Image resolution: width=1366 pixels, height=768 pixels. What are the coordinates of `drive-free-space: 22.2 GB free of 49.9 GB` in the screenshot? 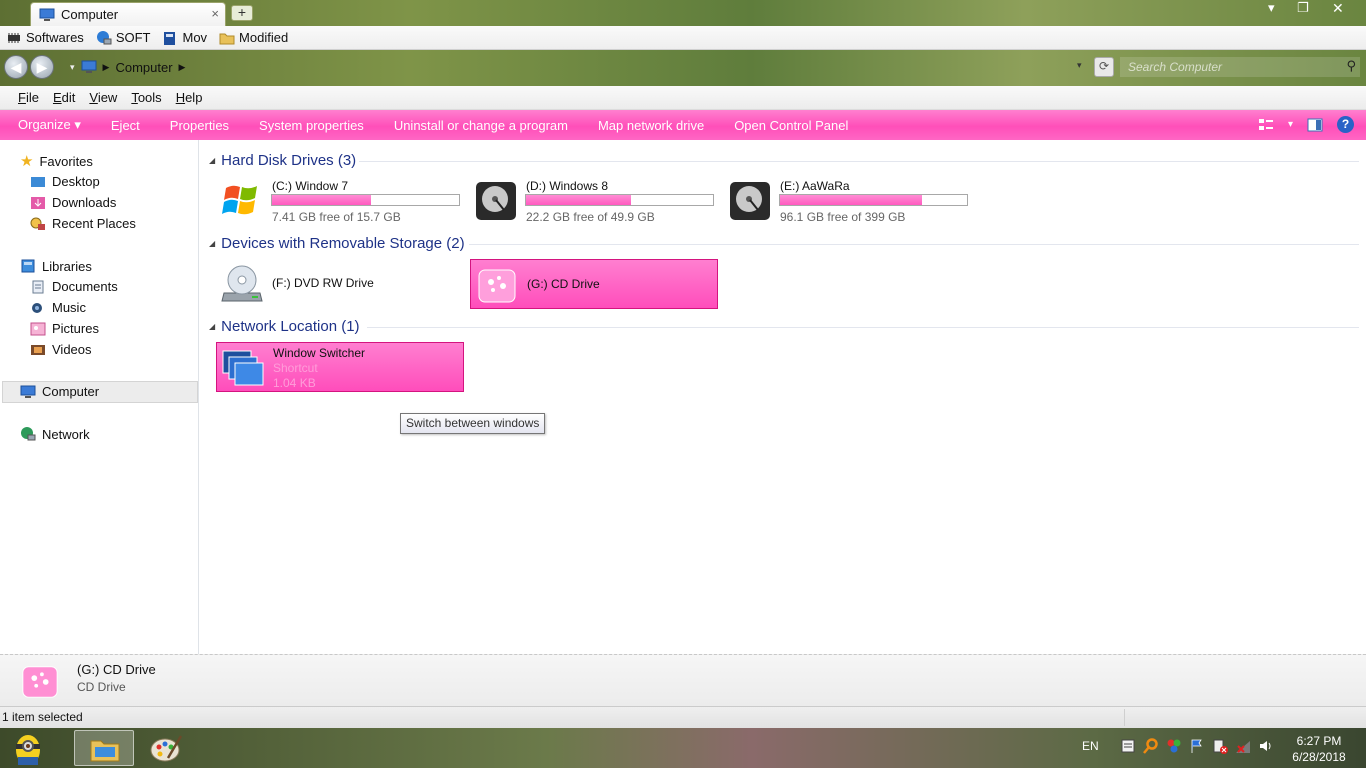 It's located at (590, 217).